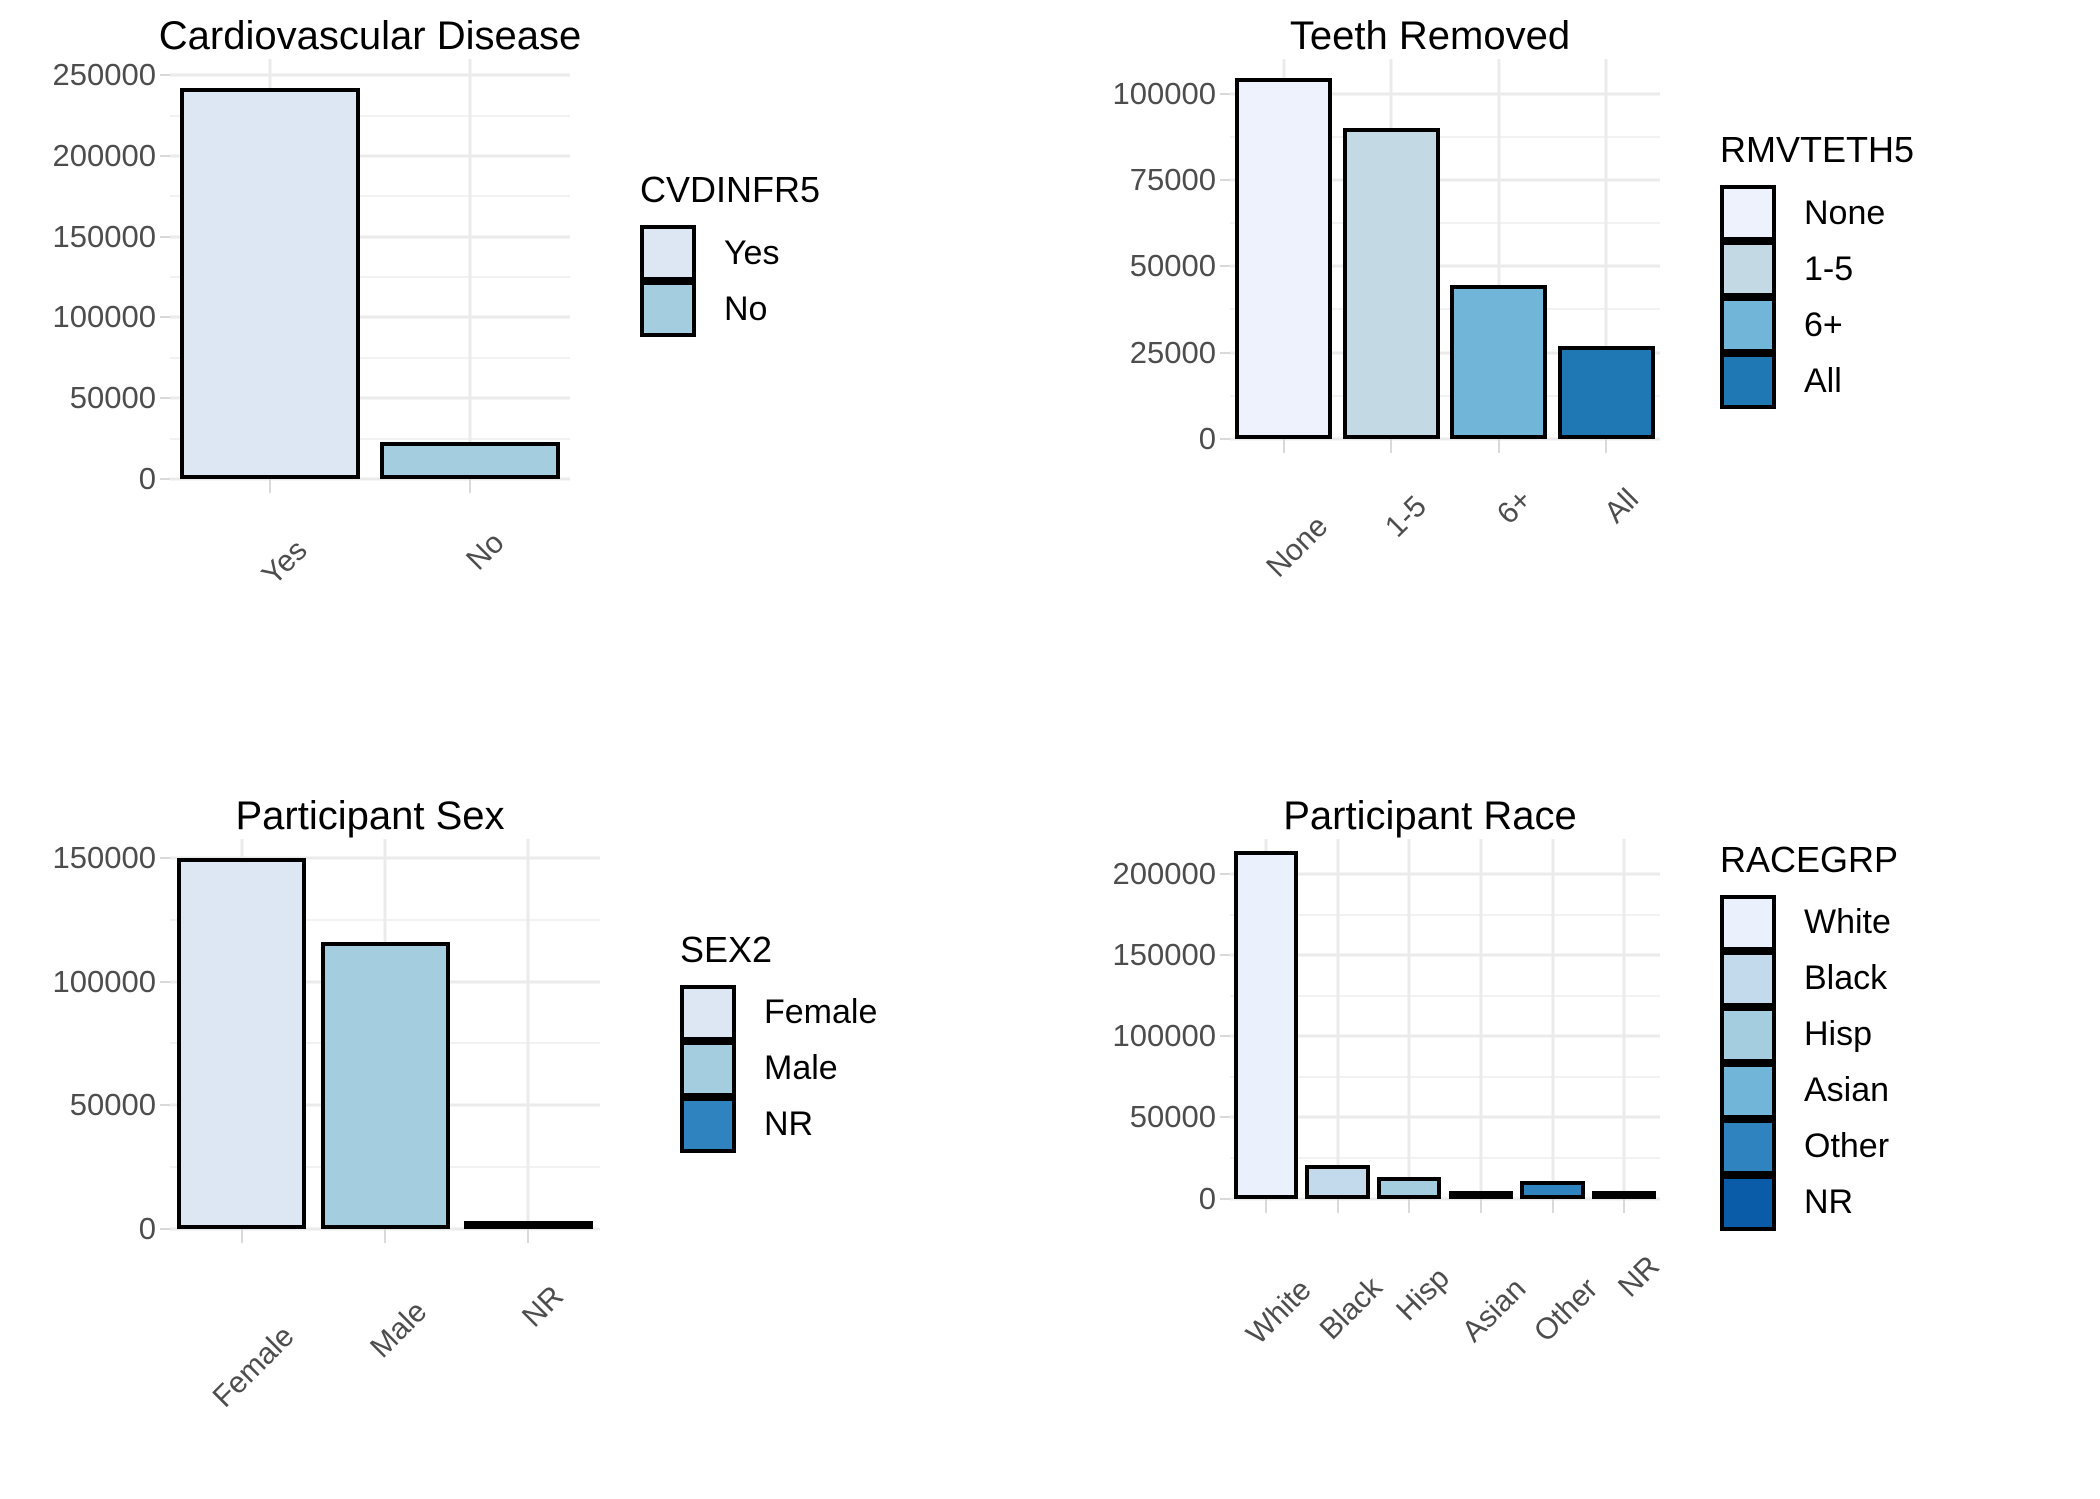 Image resolution: width=2100 pixels, height=1499 pixels. I want to click on legend-item: Black, so click(1805, 978).